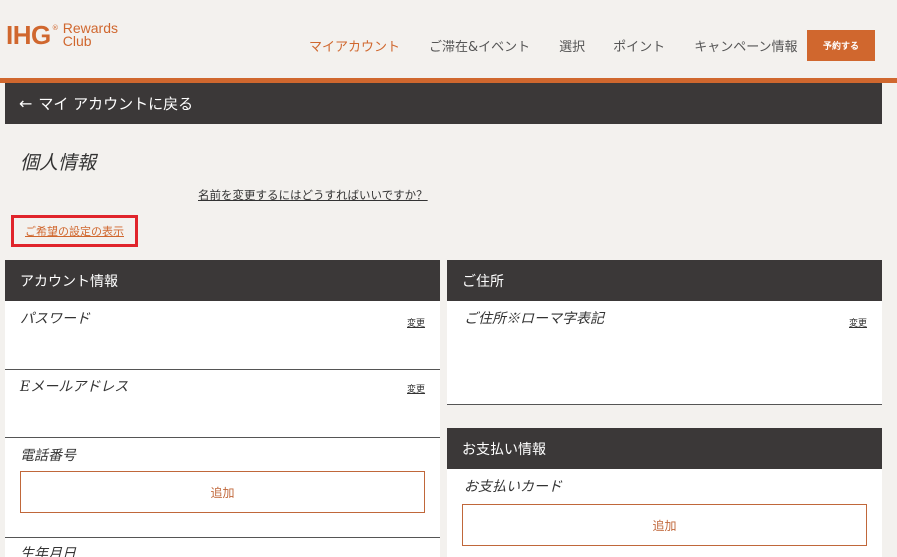 The height and width of the screenshot is (557, 897). Describe the element at coordinates (55, 319) in the screenshot. I see `password-label: パスワード` at that location.